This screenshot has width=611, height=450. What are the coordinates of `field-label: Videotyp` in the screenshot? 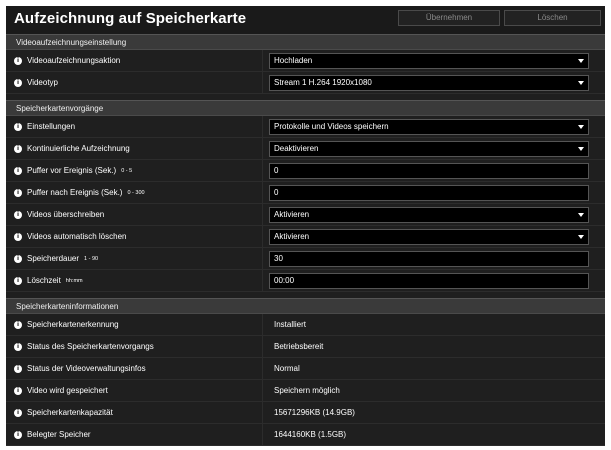 It's located at (42, 82).